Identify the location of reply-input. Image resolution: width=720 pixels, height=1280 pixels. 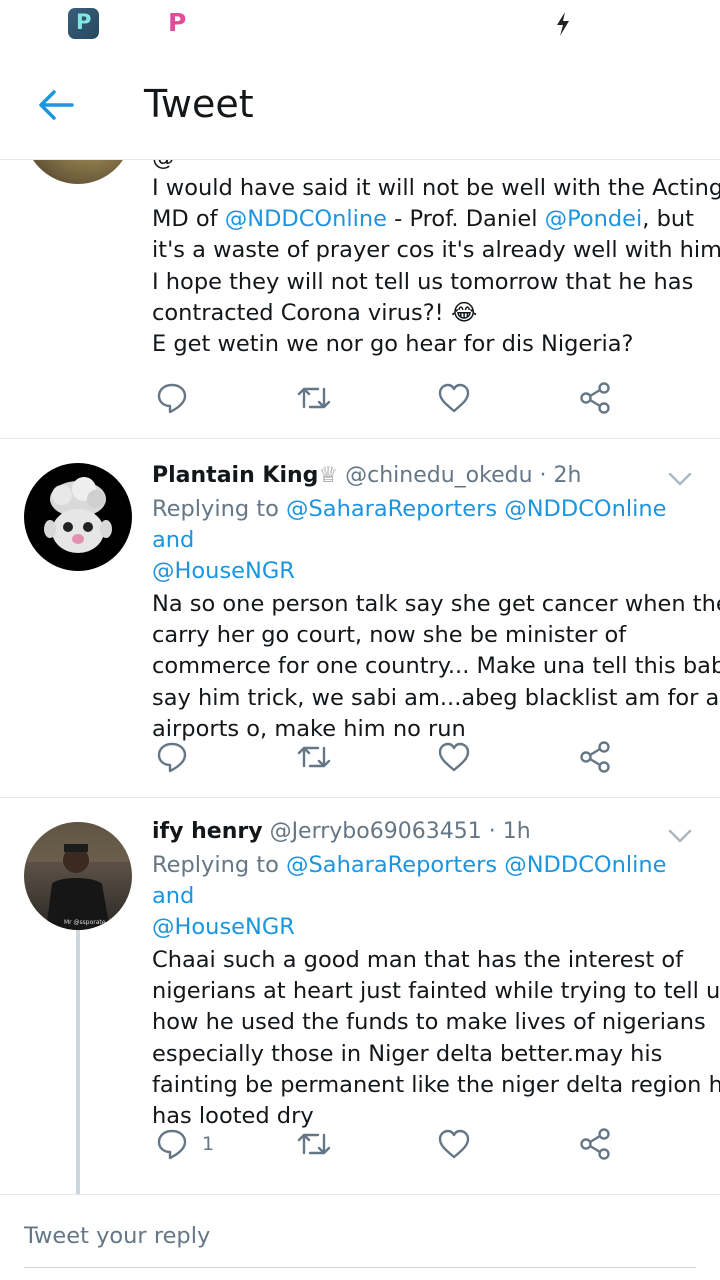
(360, 1236).